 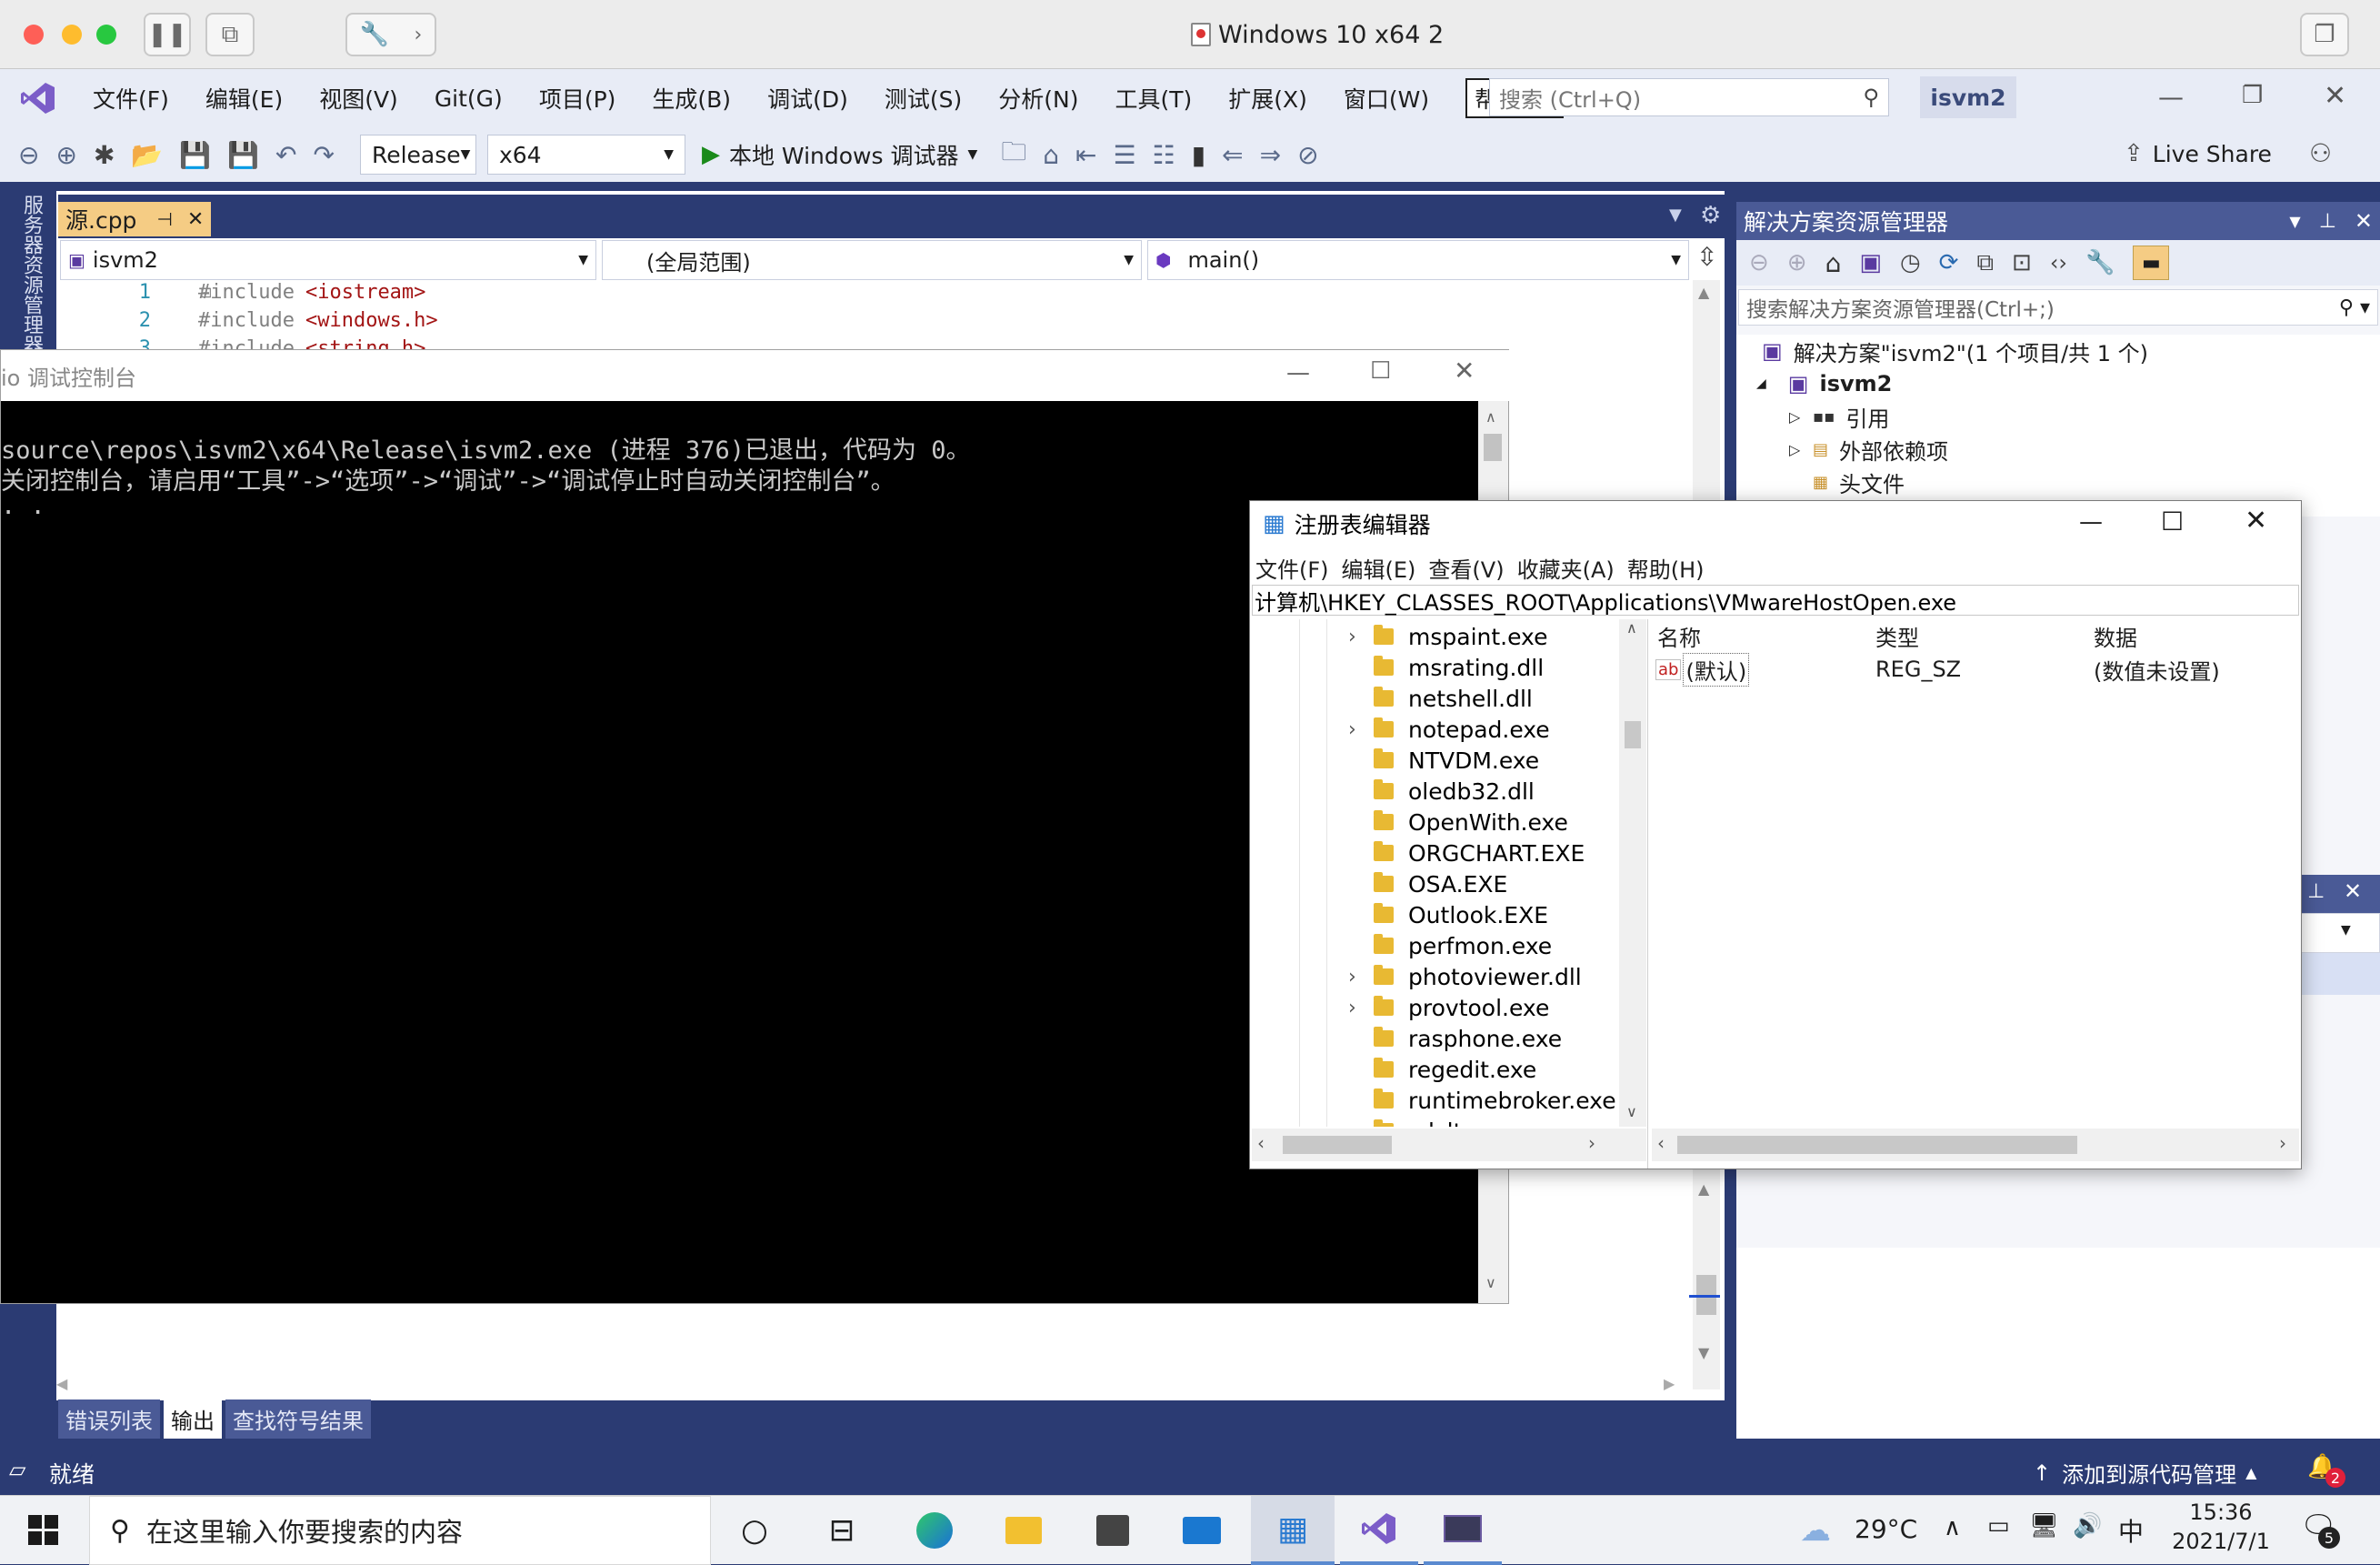 I want to click on bottom-tab: 输出, so click(x=193, y=1419).